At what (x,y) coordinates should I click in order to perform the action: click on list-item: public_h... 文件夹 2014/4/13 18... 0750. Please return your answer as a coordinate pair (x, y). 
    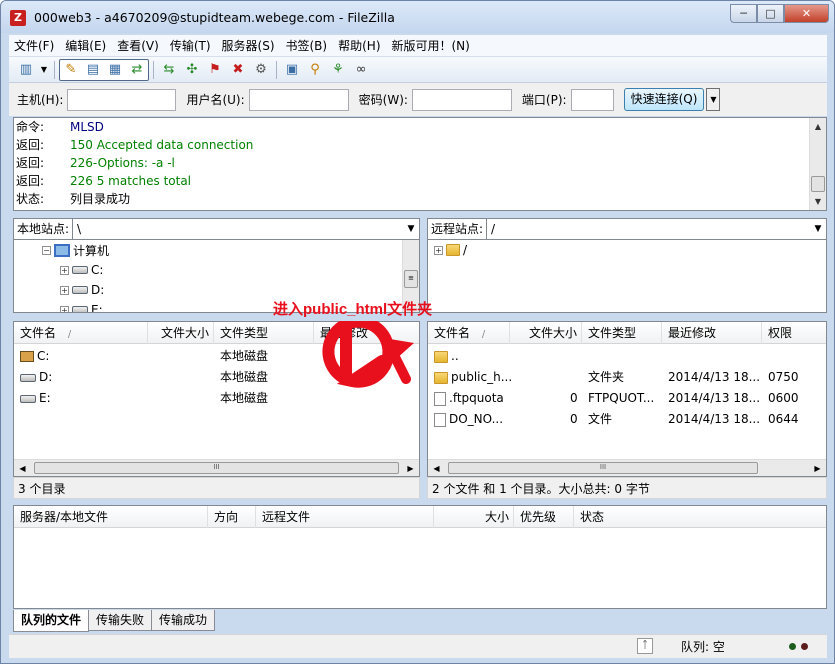
    Looking at the image, I should click on (627, 377).